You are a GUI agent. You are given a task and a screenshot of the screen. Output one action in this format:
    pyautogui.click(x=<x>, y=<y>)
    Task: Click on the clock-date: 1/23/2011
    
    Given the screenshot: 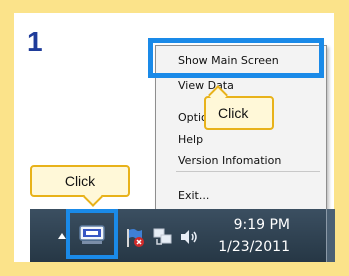 What is the action you would take?
    pyautogui.click(x=245, y=247)
    